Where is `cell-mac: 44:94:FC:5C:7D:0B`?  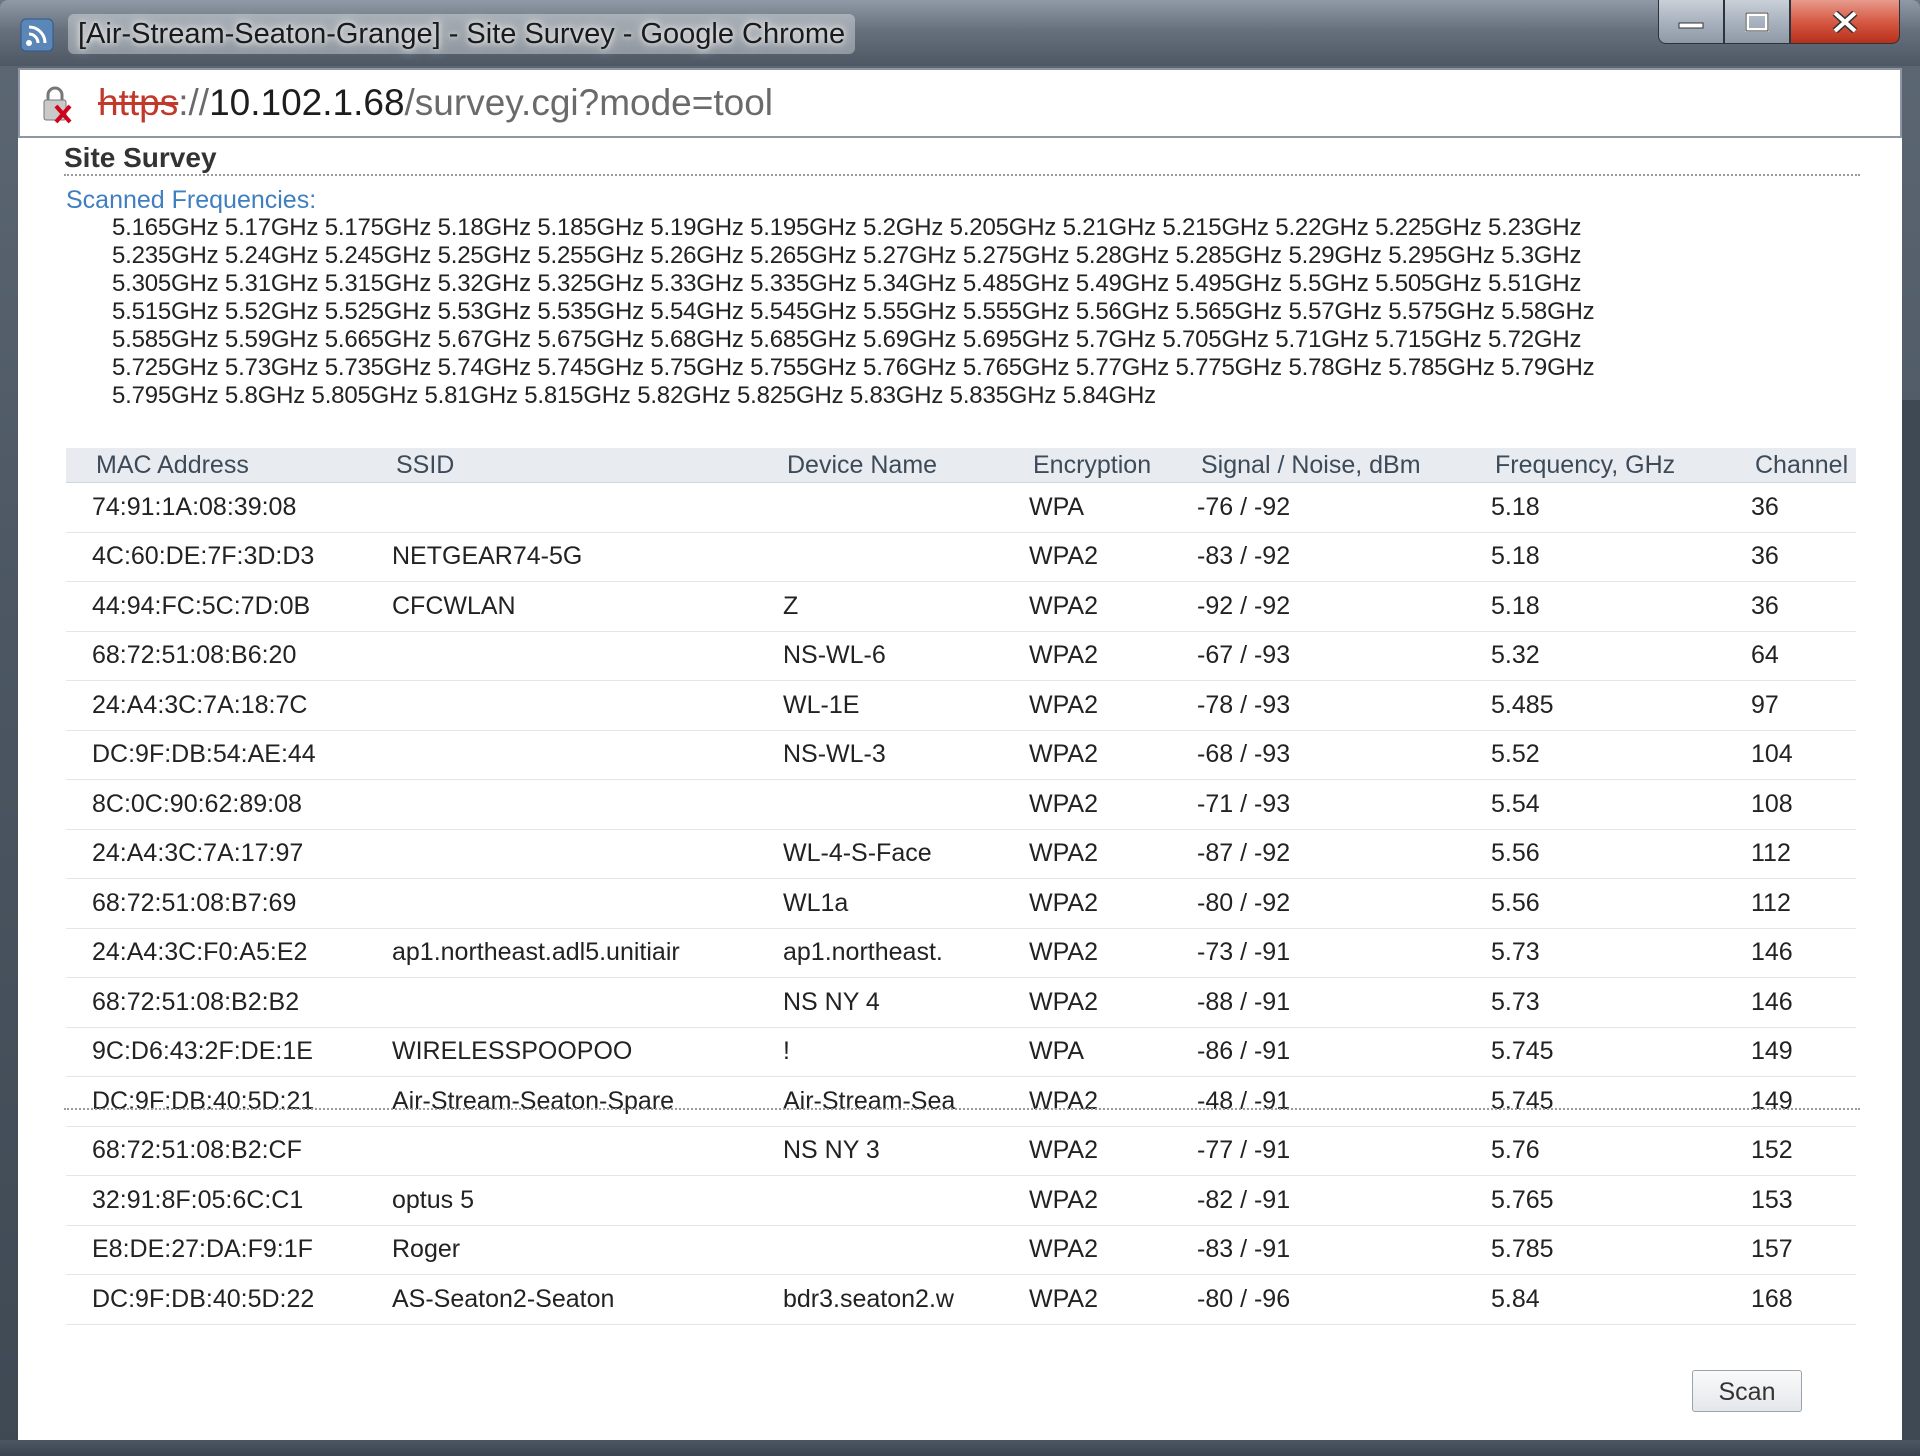
cell-mac: 44:94:FC:5C:7D:0B is located at coordinates (229, 606).